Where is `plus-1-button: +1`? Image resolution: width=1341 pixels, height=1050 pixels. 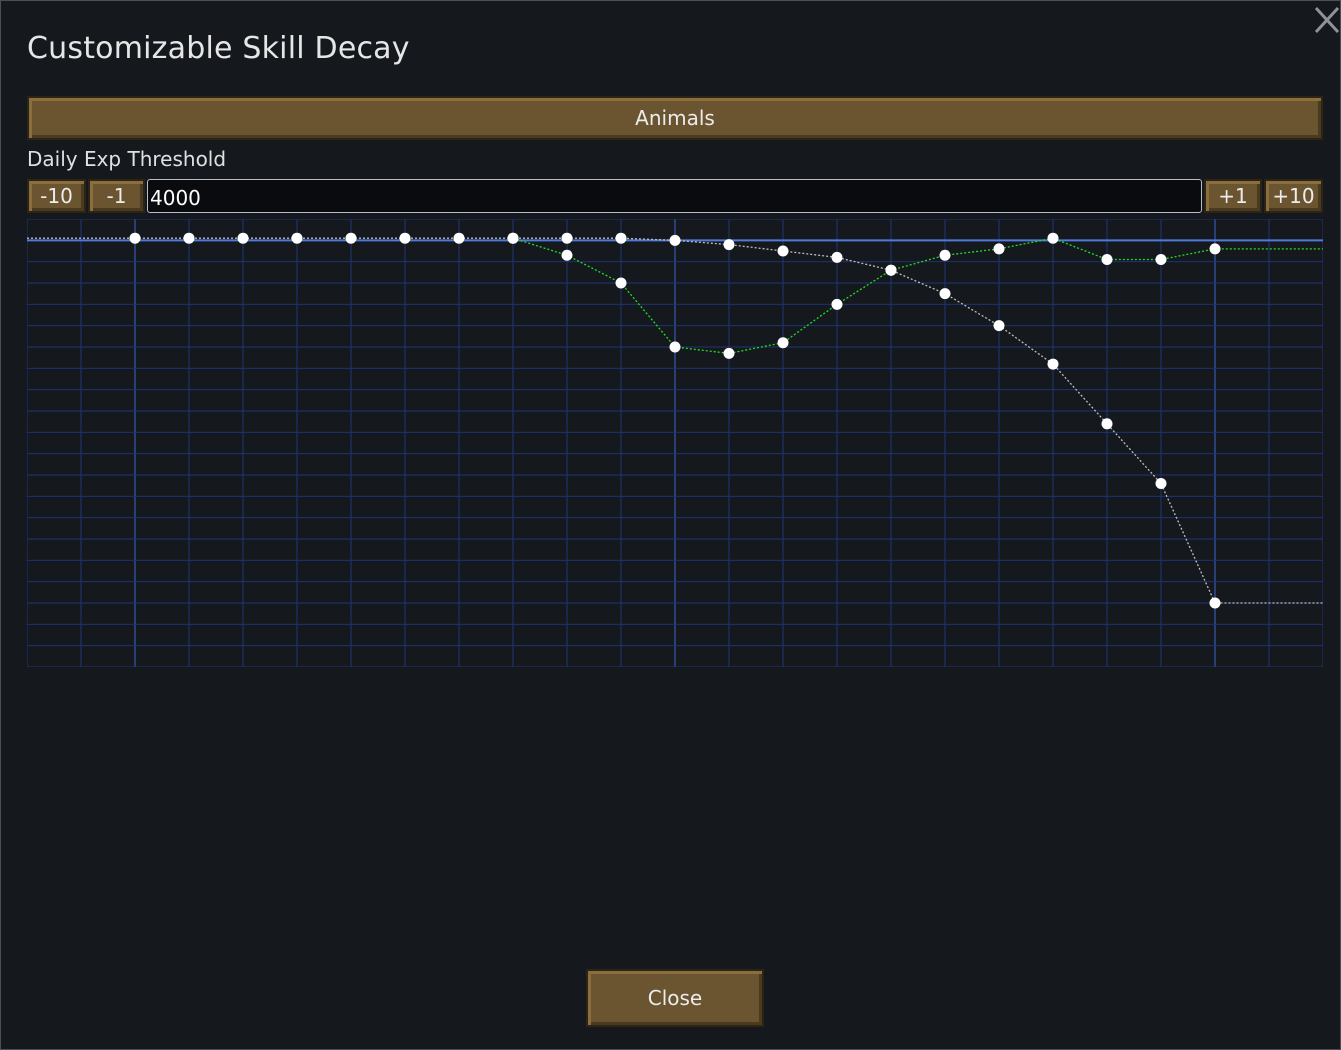 plus-1-button: +1 is located at coordinates (1233, 196).